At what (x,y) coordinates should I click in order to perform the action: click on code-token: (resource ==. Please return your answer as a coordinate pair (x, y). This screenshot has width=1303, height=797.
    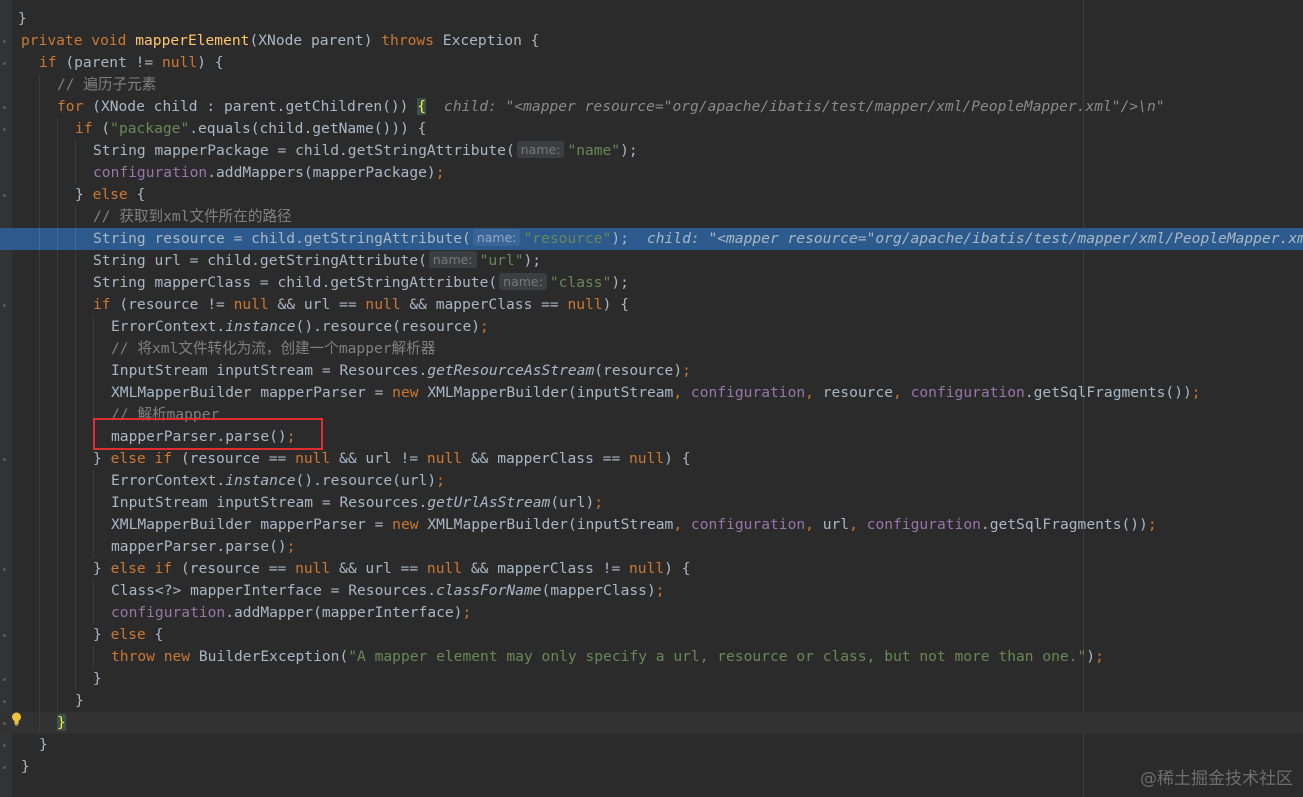
    Looking at the image, I should click on (238, 458).